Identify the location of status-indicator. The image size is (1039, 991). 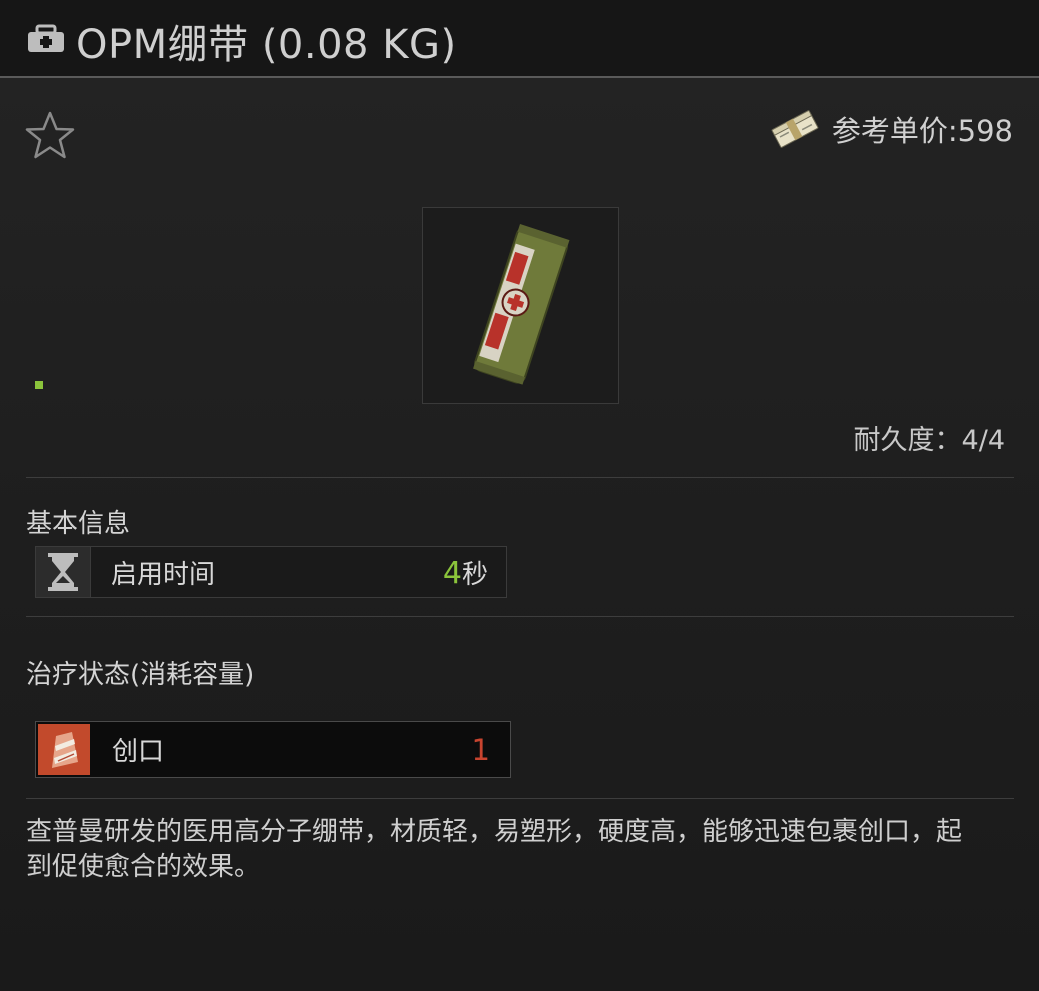
(39, 385).